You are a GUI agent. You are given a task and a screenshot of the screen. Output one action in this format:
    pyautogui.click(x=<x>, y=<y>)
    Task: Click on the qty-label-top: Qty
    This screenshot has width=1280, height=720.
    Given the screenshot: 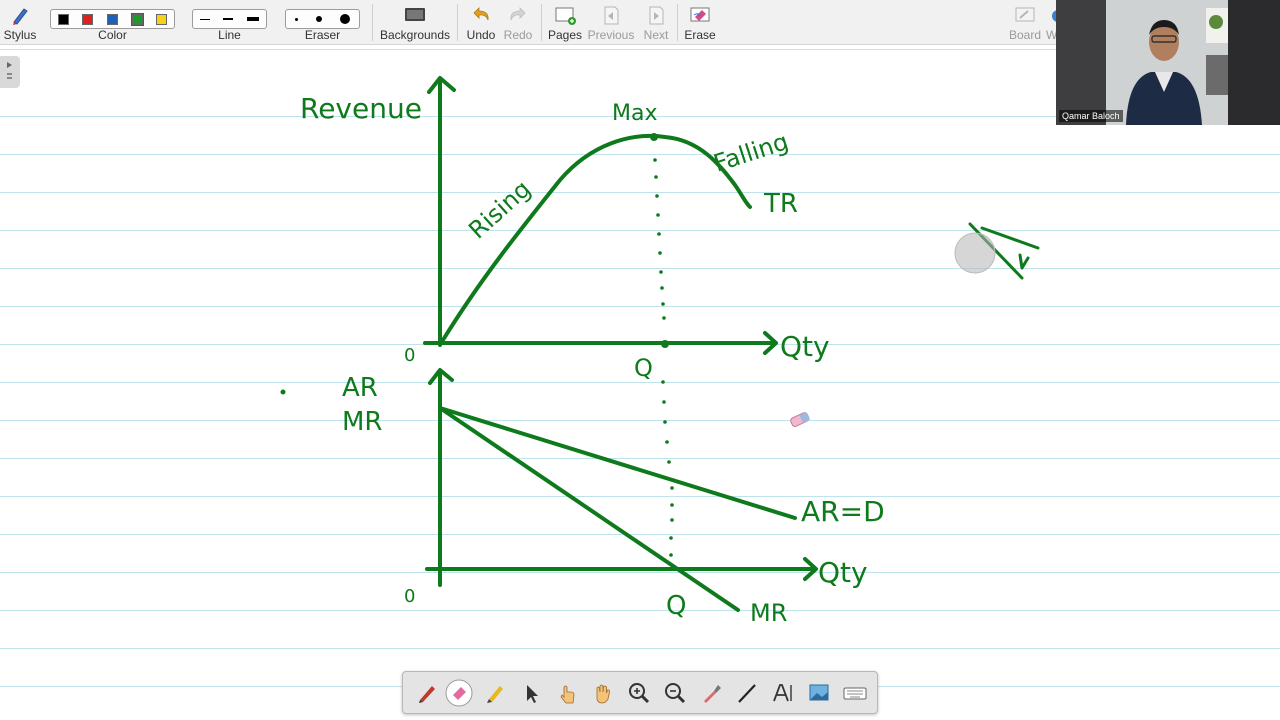 What is the action you would take?
    pyautogui.click(x=805, y=346)
    